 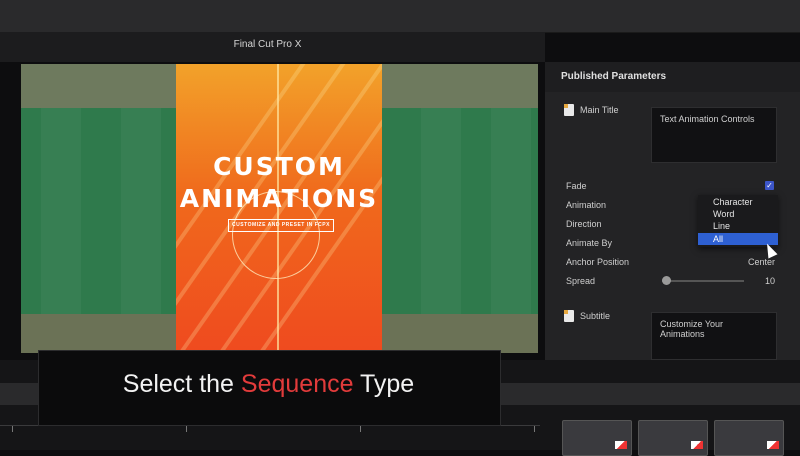 What do you see at coordinates (614, 76) in the screenshot?
I see `inspector-title: Published Parameters` at bounding box center [614, 76].